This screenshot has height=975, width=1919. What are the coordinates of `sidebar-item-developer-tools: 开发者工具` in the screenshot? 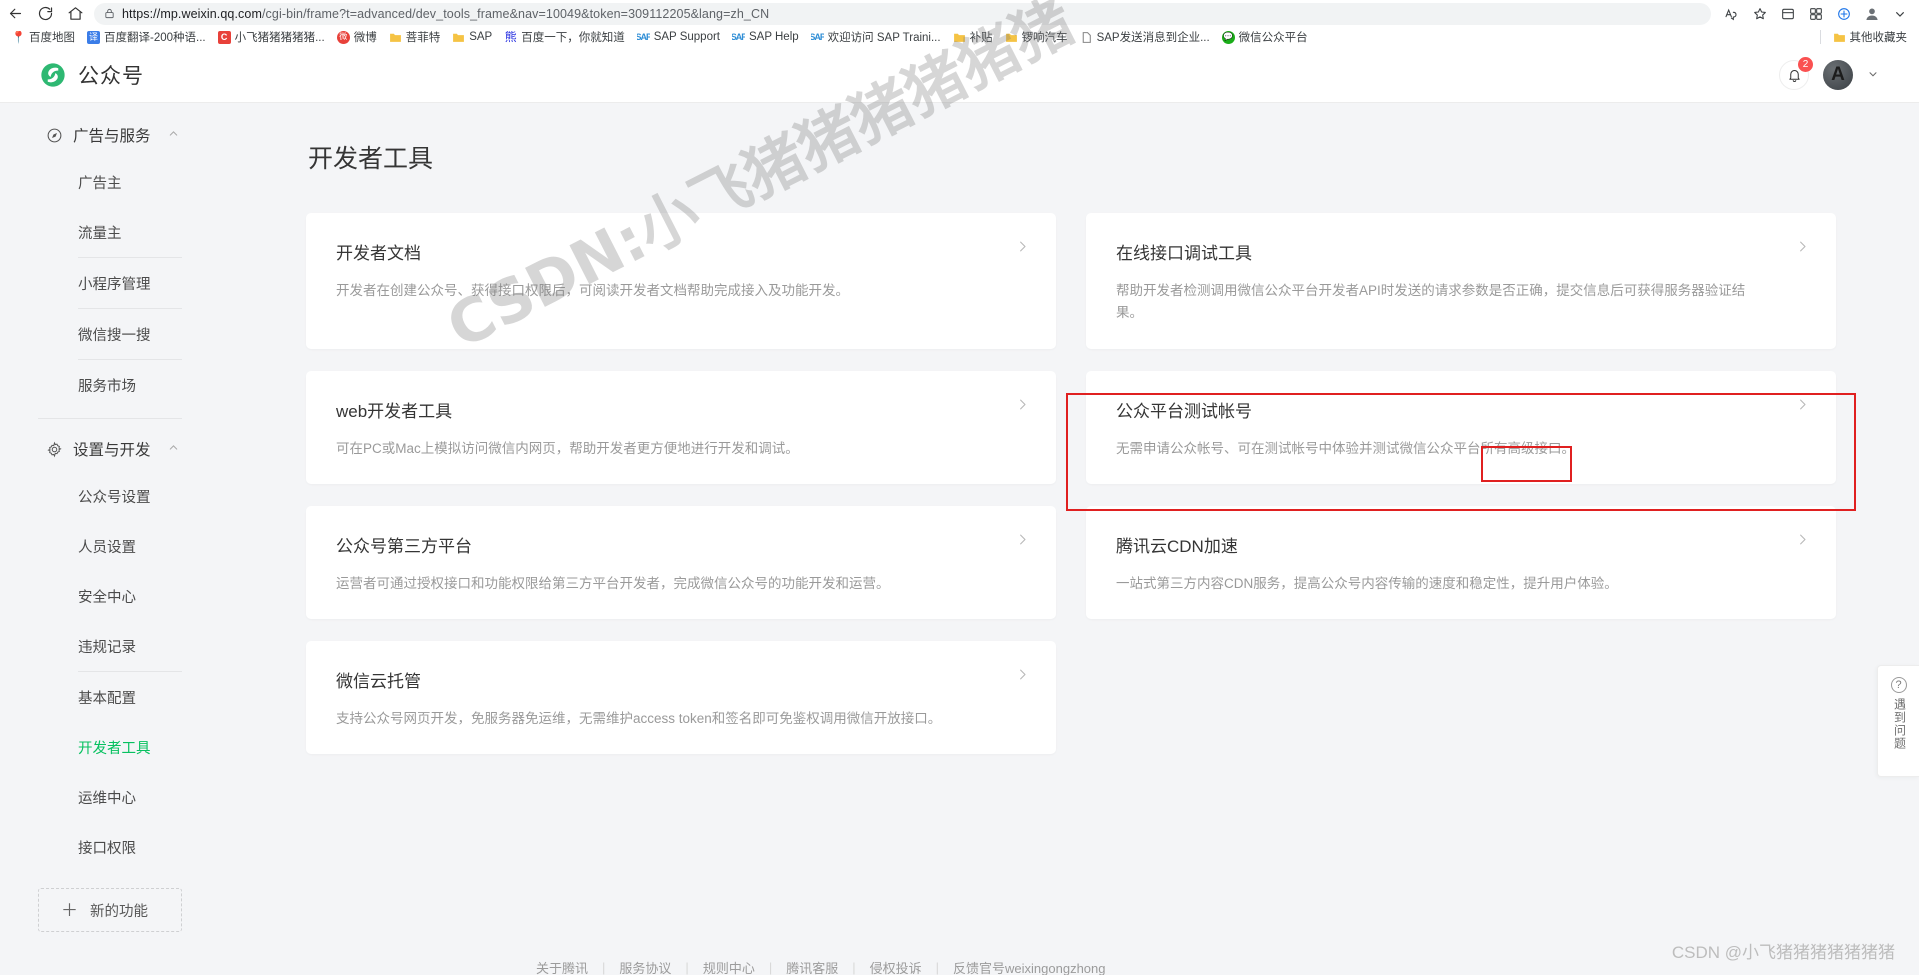 It's located at (153, 747).